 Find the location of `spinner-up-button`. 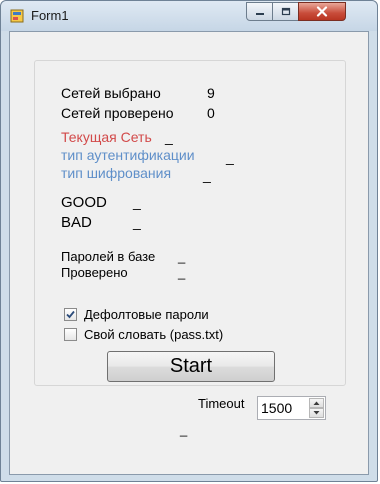

spinner-up-button is located at coordinates (316, 403).